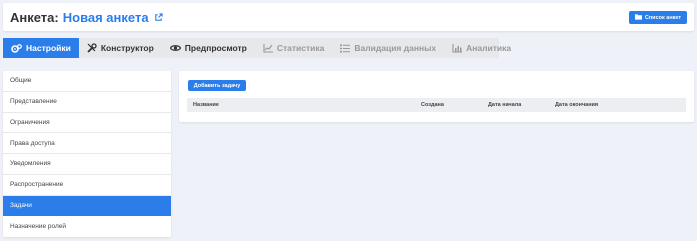 The height and width of the screenshot is (241, 697). I want to click on list-icon, so click(345, 48).